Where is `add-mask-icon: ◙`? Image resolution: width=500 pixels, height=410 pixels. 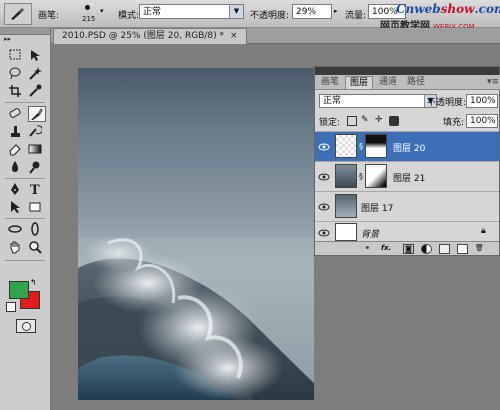 add-mask-icon: ◙ is located at coordinates (408, 249).